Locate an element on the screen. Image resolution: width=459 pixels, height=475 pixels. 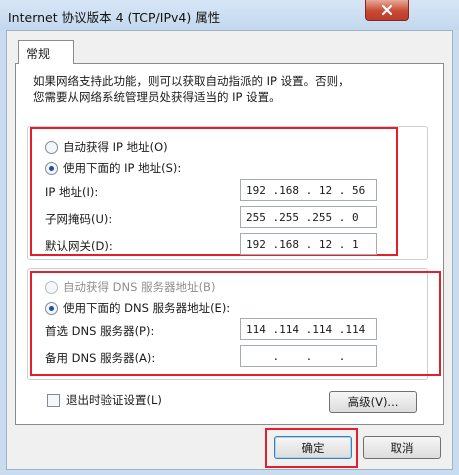
radio-auto-dns-circle is located at coordinates (51, 287).